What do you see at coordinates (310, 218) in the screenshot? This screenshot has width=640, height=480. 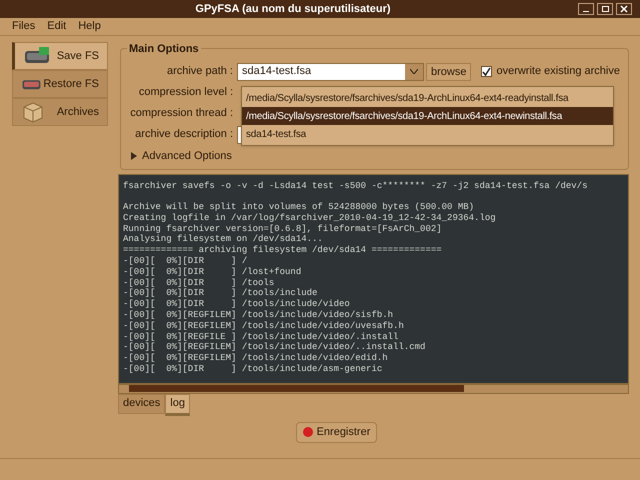 I see `log-line: Creating logfile in /var/log/fsarchiver_2010-04-19_12-42-34_29364.log` at bounding box center [310, 218].